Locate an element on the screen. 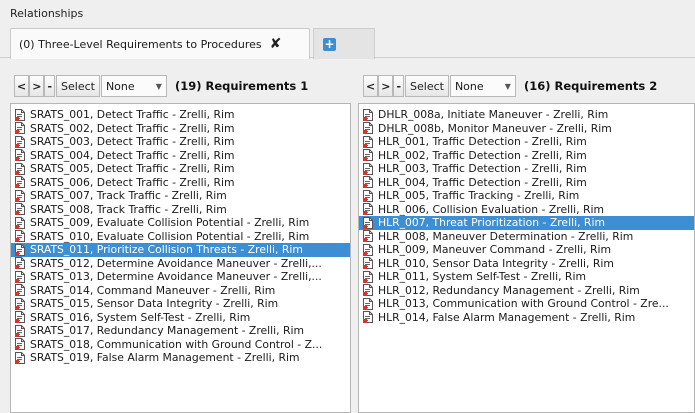 This screenshot has width=695, height=413. list-item: SRATS_005, Detect Traffic - Zrelli, Rim is located at coordinates (180, 169).